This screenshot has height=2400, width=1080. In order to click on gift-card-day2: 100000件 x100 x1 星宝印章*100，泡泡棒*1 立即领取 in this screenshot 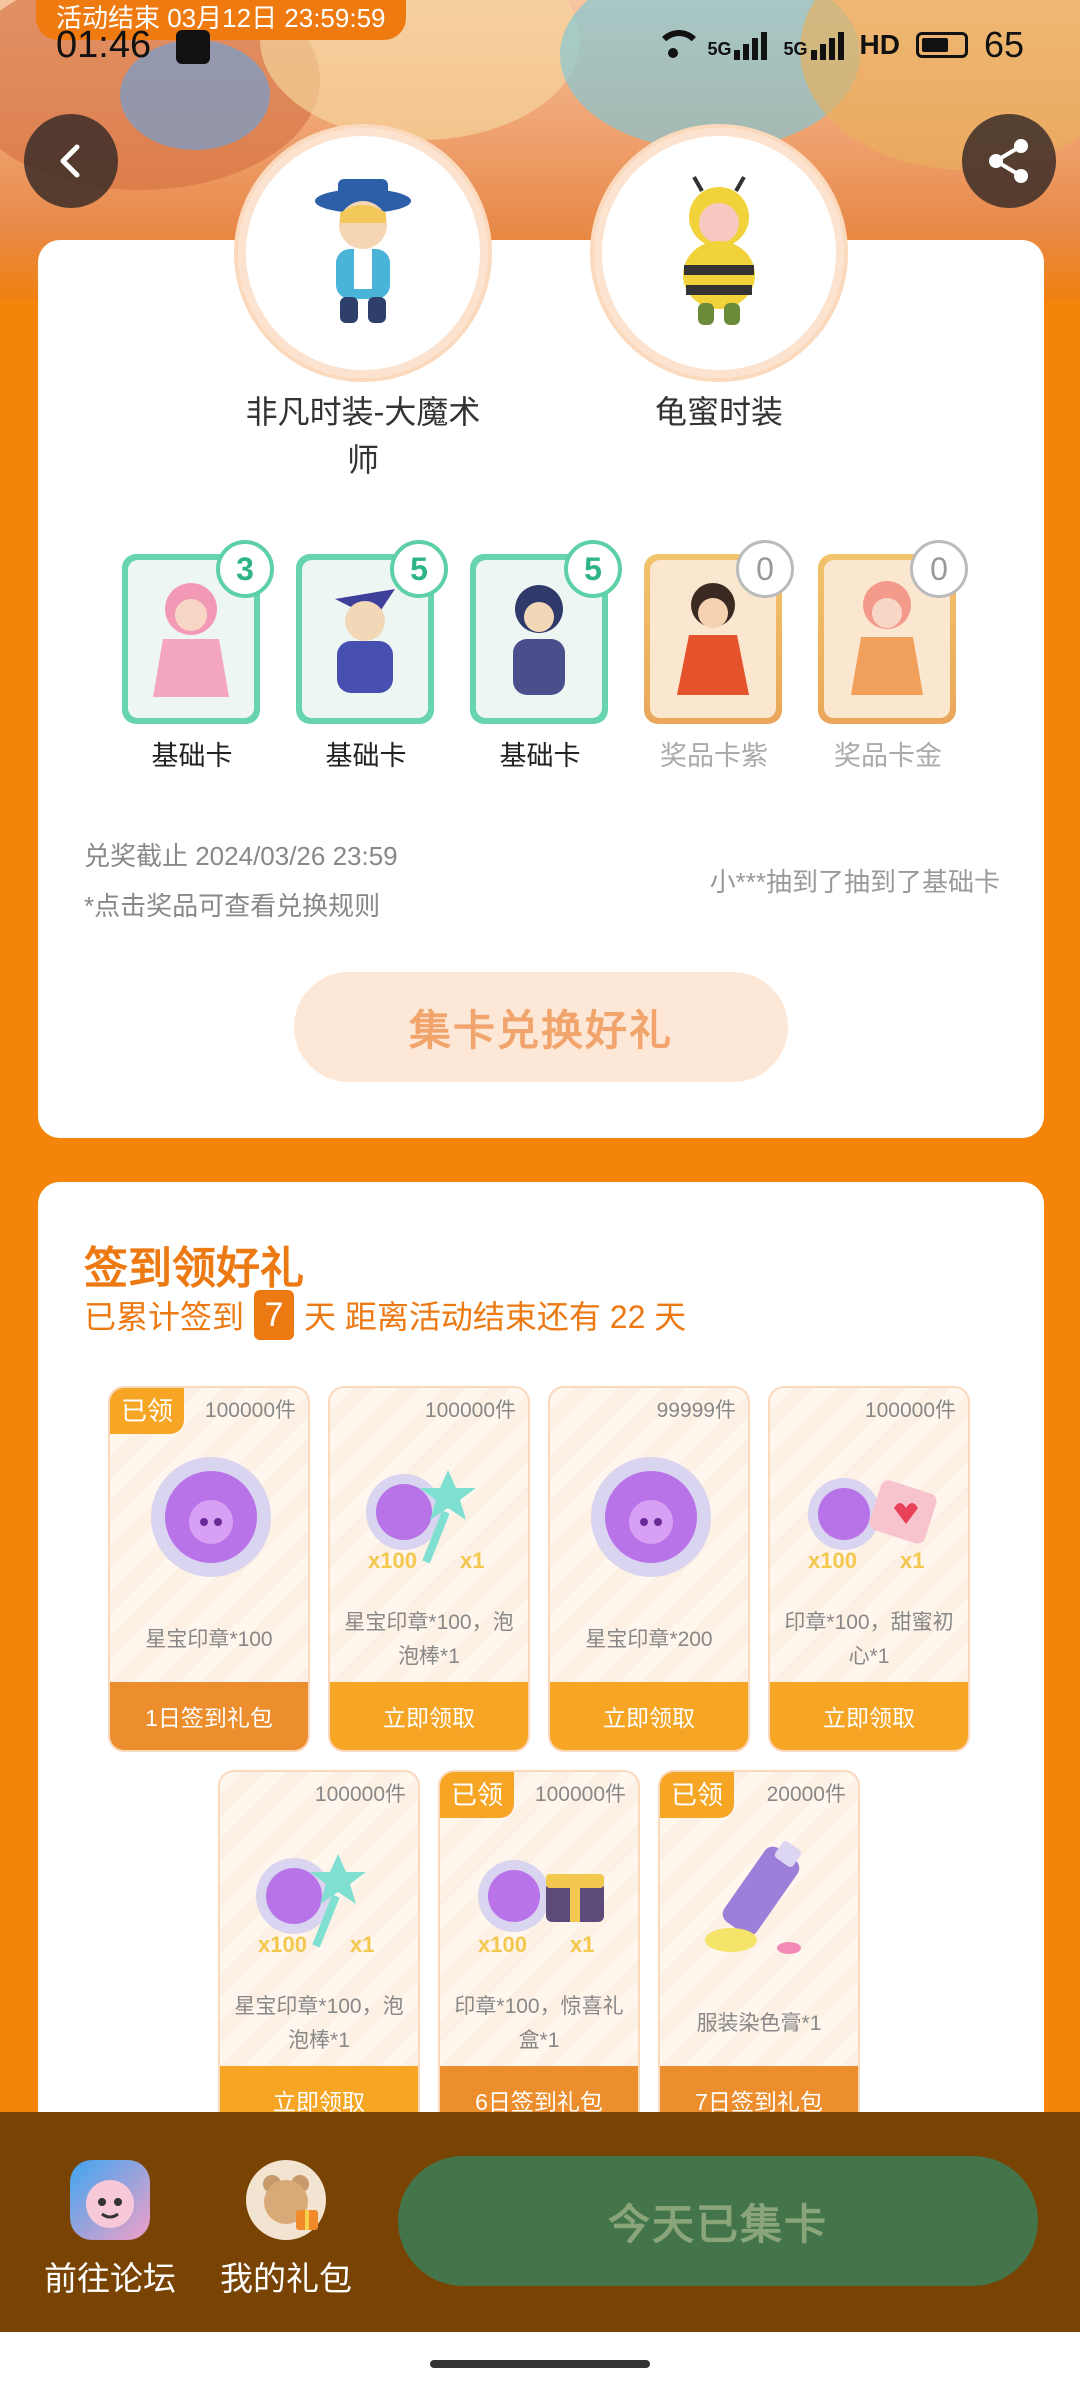, I will do `click(429, 1569)`.